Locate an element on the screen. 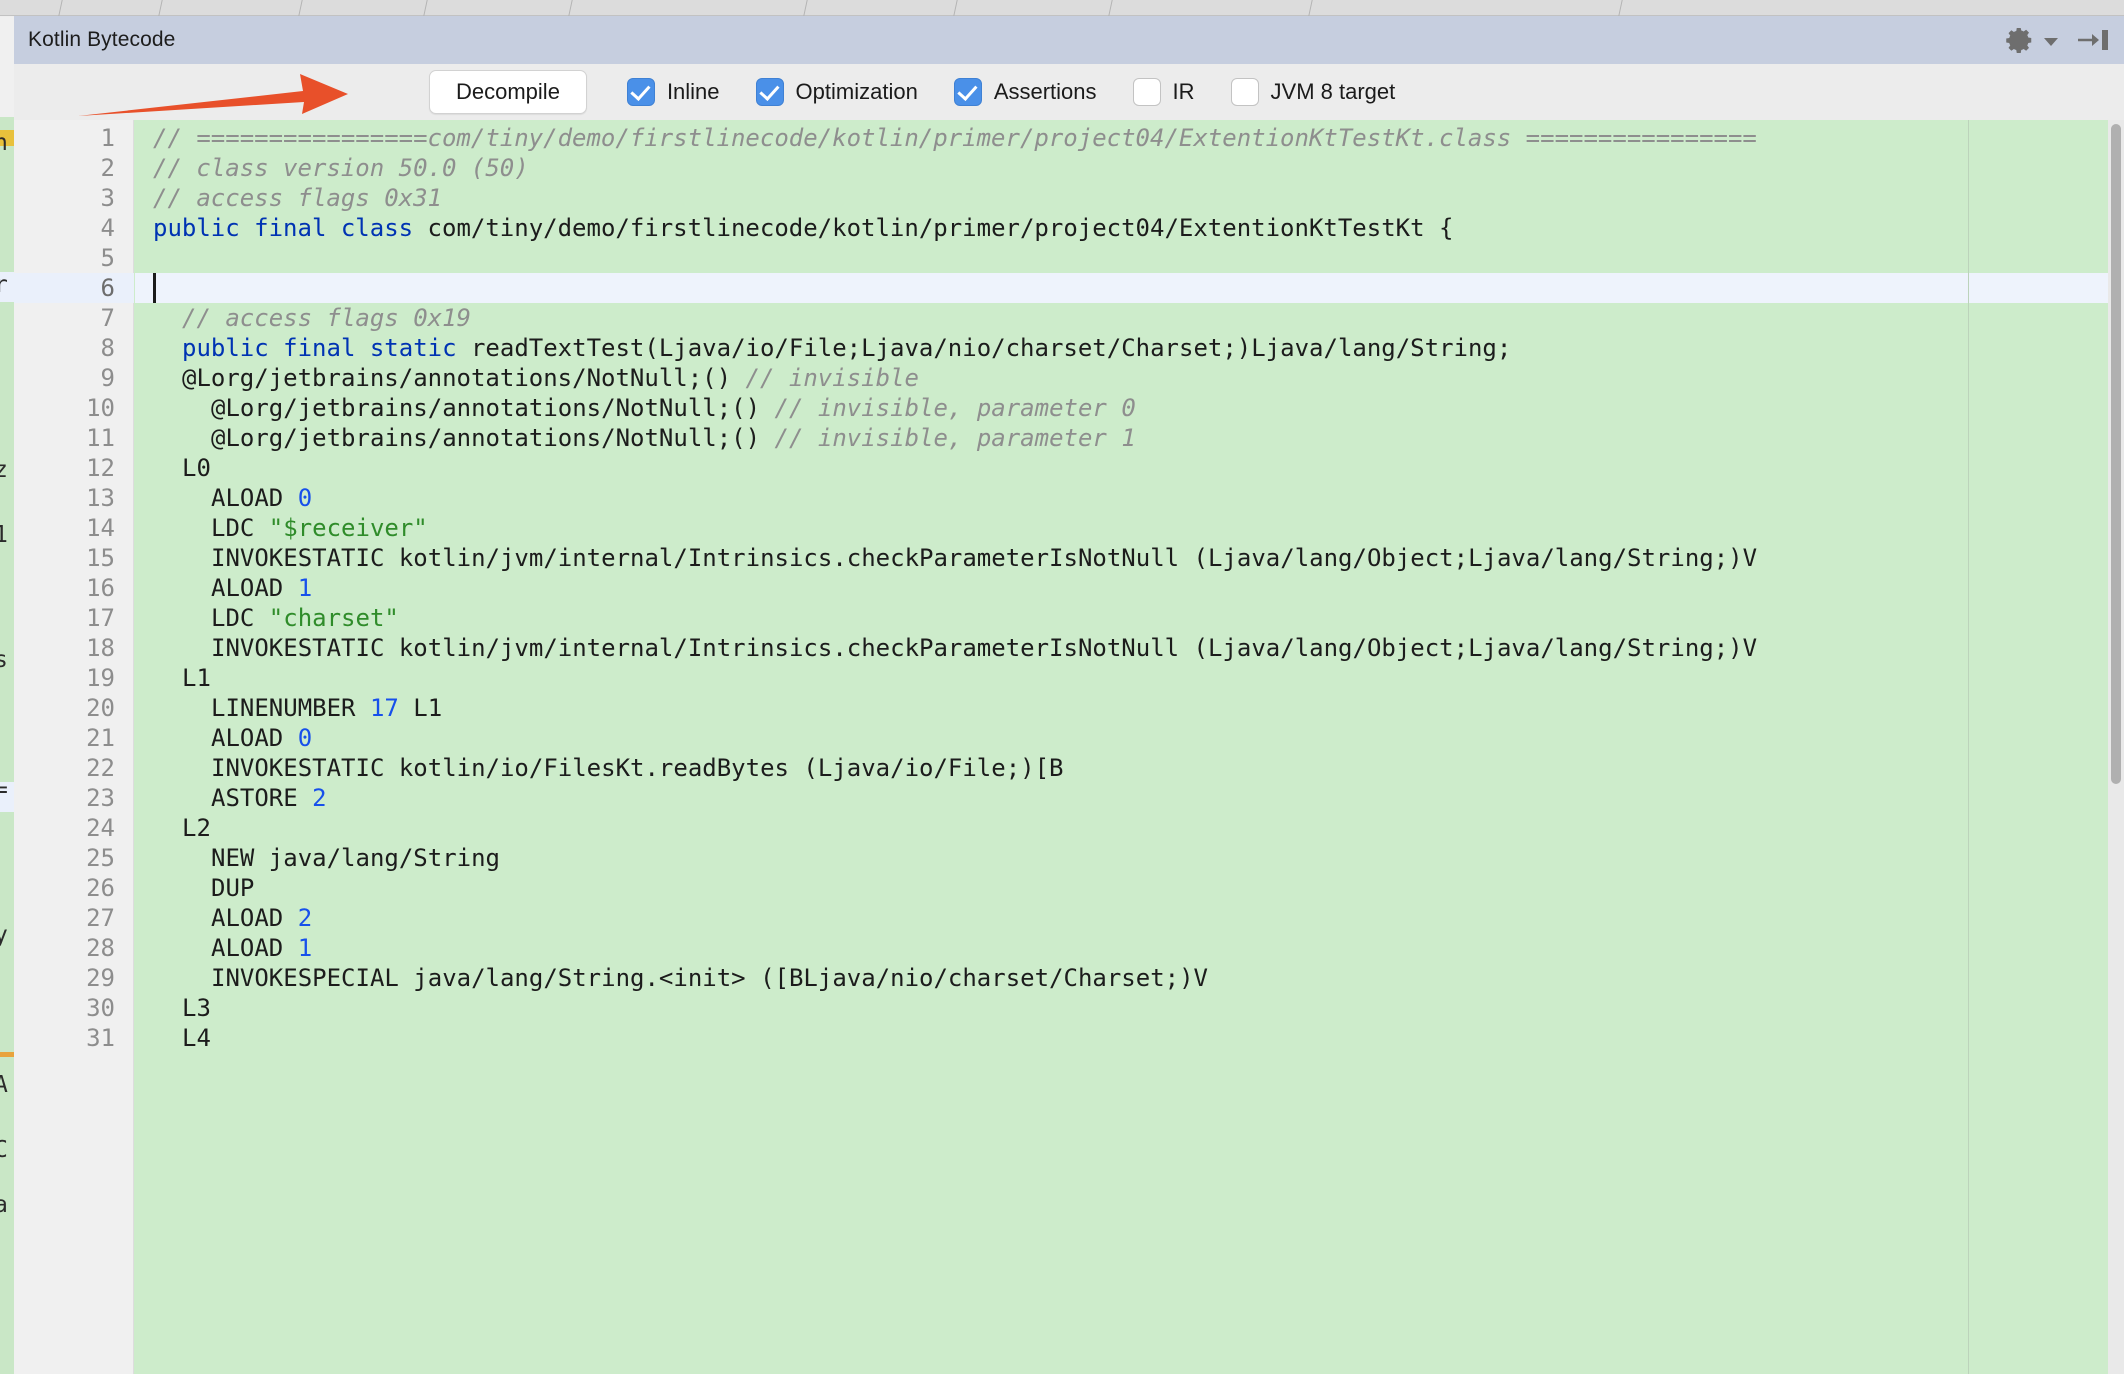 This screenshot has width=2124, height=1374. checkbox-assertions: Assertions is located at coordinates (1025, 92).